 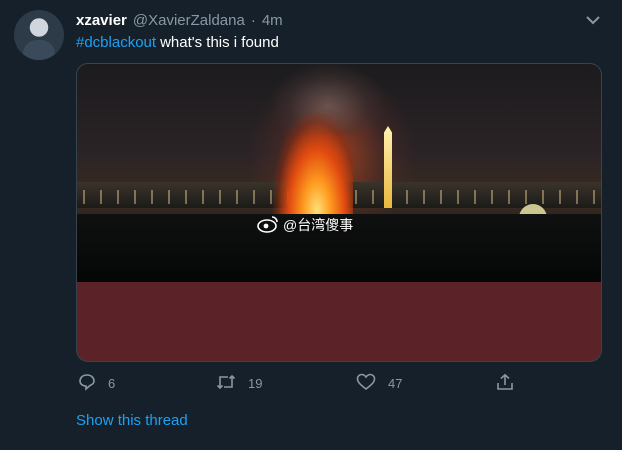 I want to click on retweet-button: 19, so click(x=239, y=383).